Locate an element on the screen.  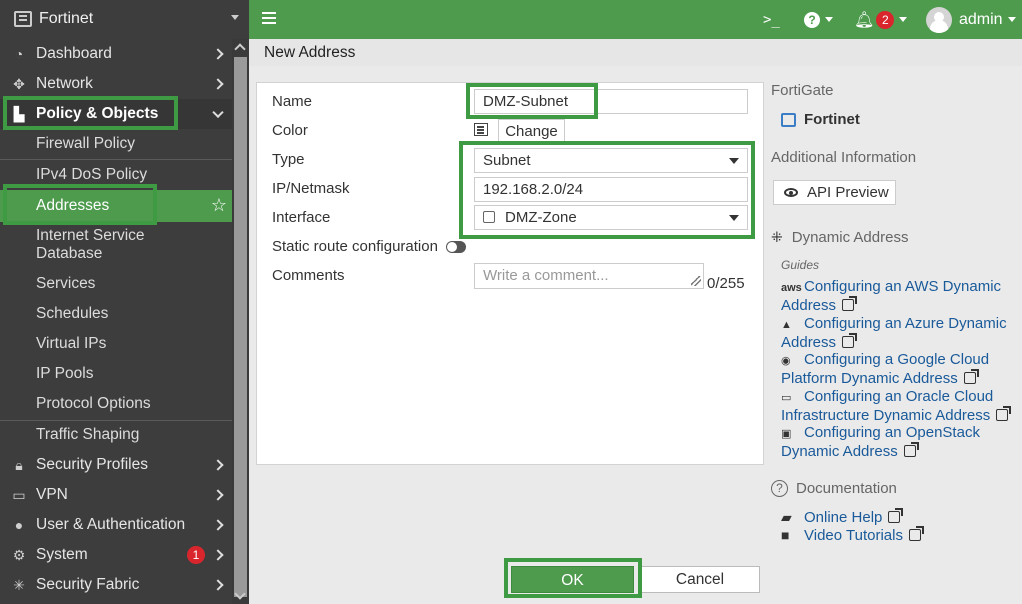
dropdown-arrow-icon is located at coordinates (734, 161).